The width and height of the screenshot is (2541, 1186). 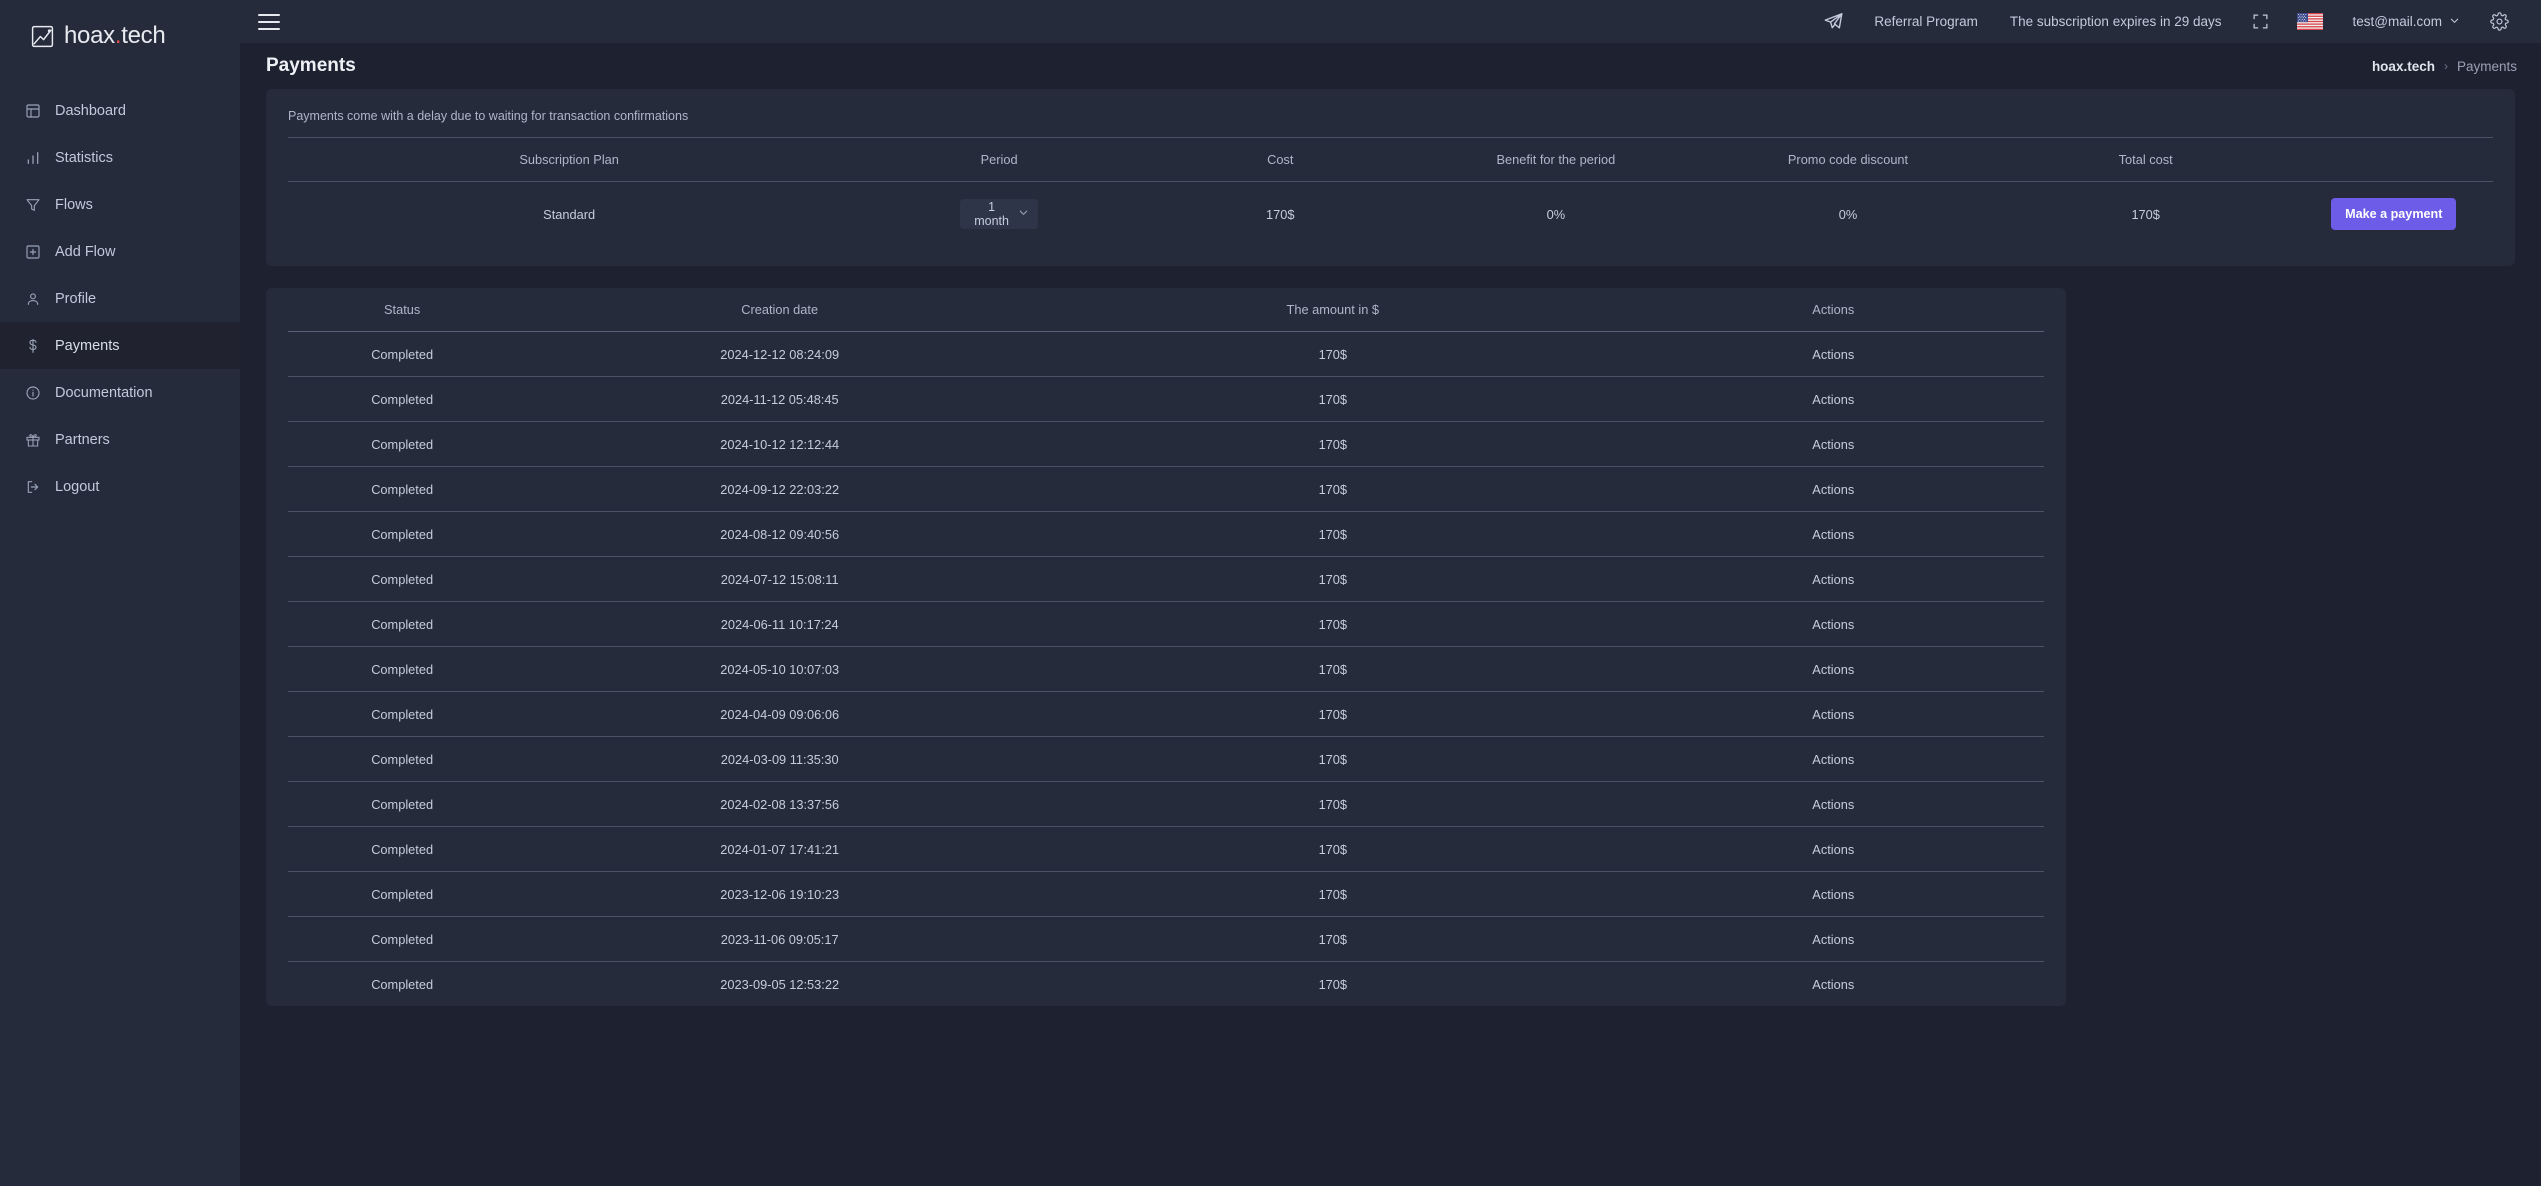 I want to click on cell-creation-date: 2024-08-12 09:40:56, so click(x=780, y=534).